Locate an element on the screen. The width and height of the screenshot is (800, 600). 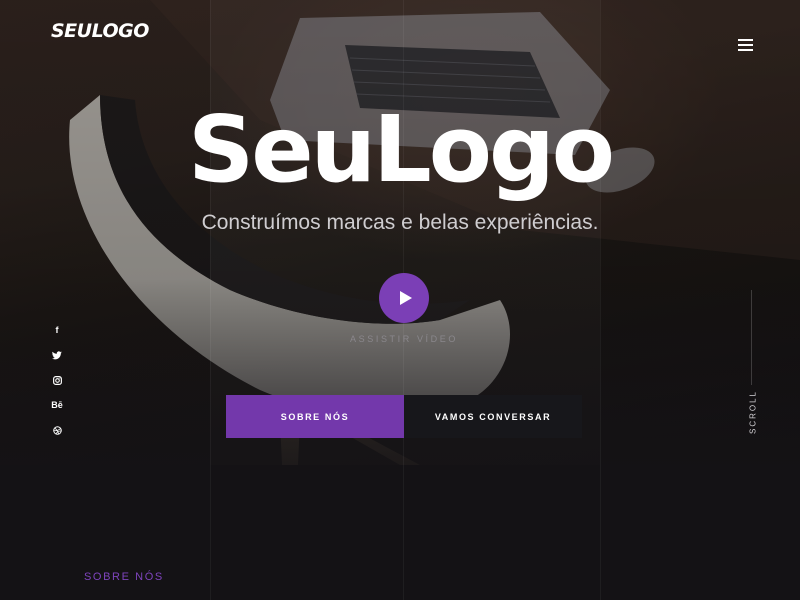
facebook-glyph: f is located at coordinates (57, 330).